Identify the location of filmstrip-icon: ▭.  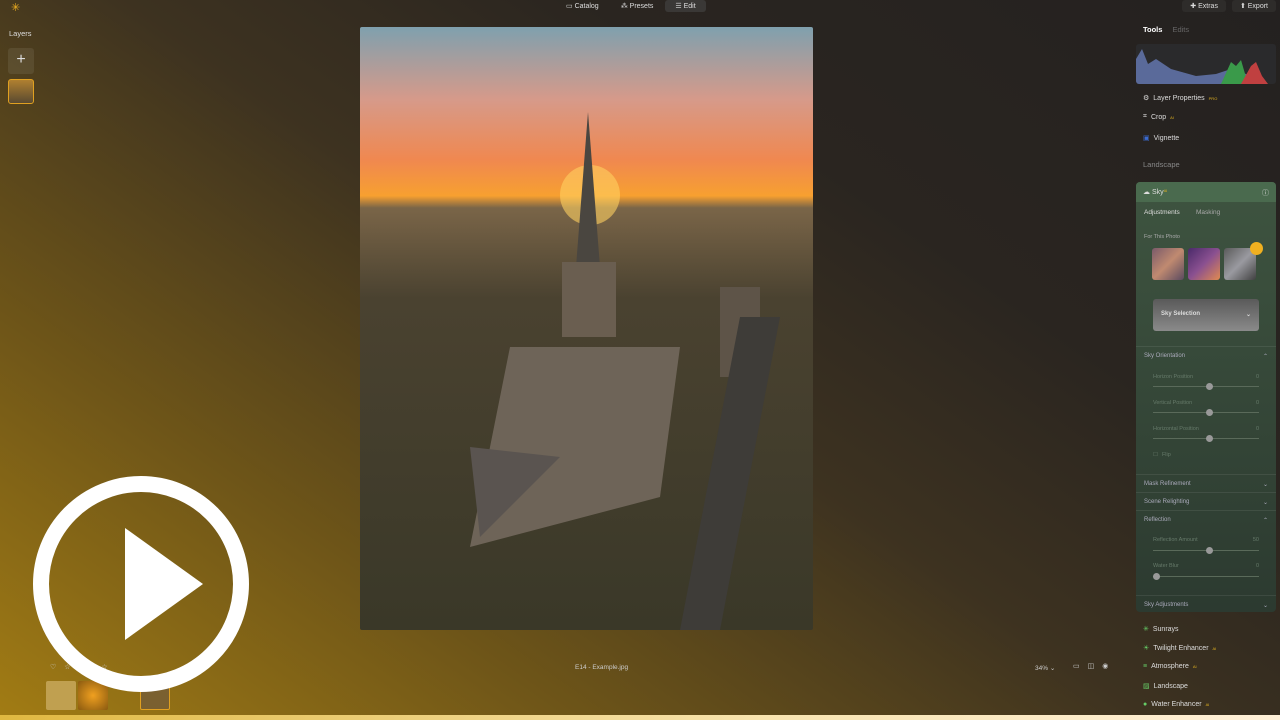
(1080, 666).